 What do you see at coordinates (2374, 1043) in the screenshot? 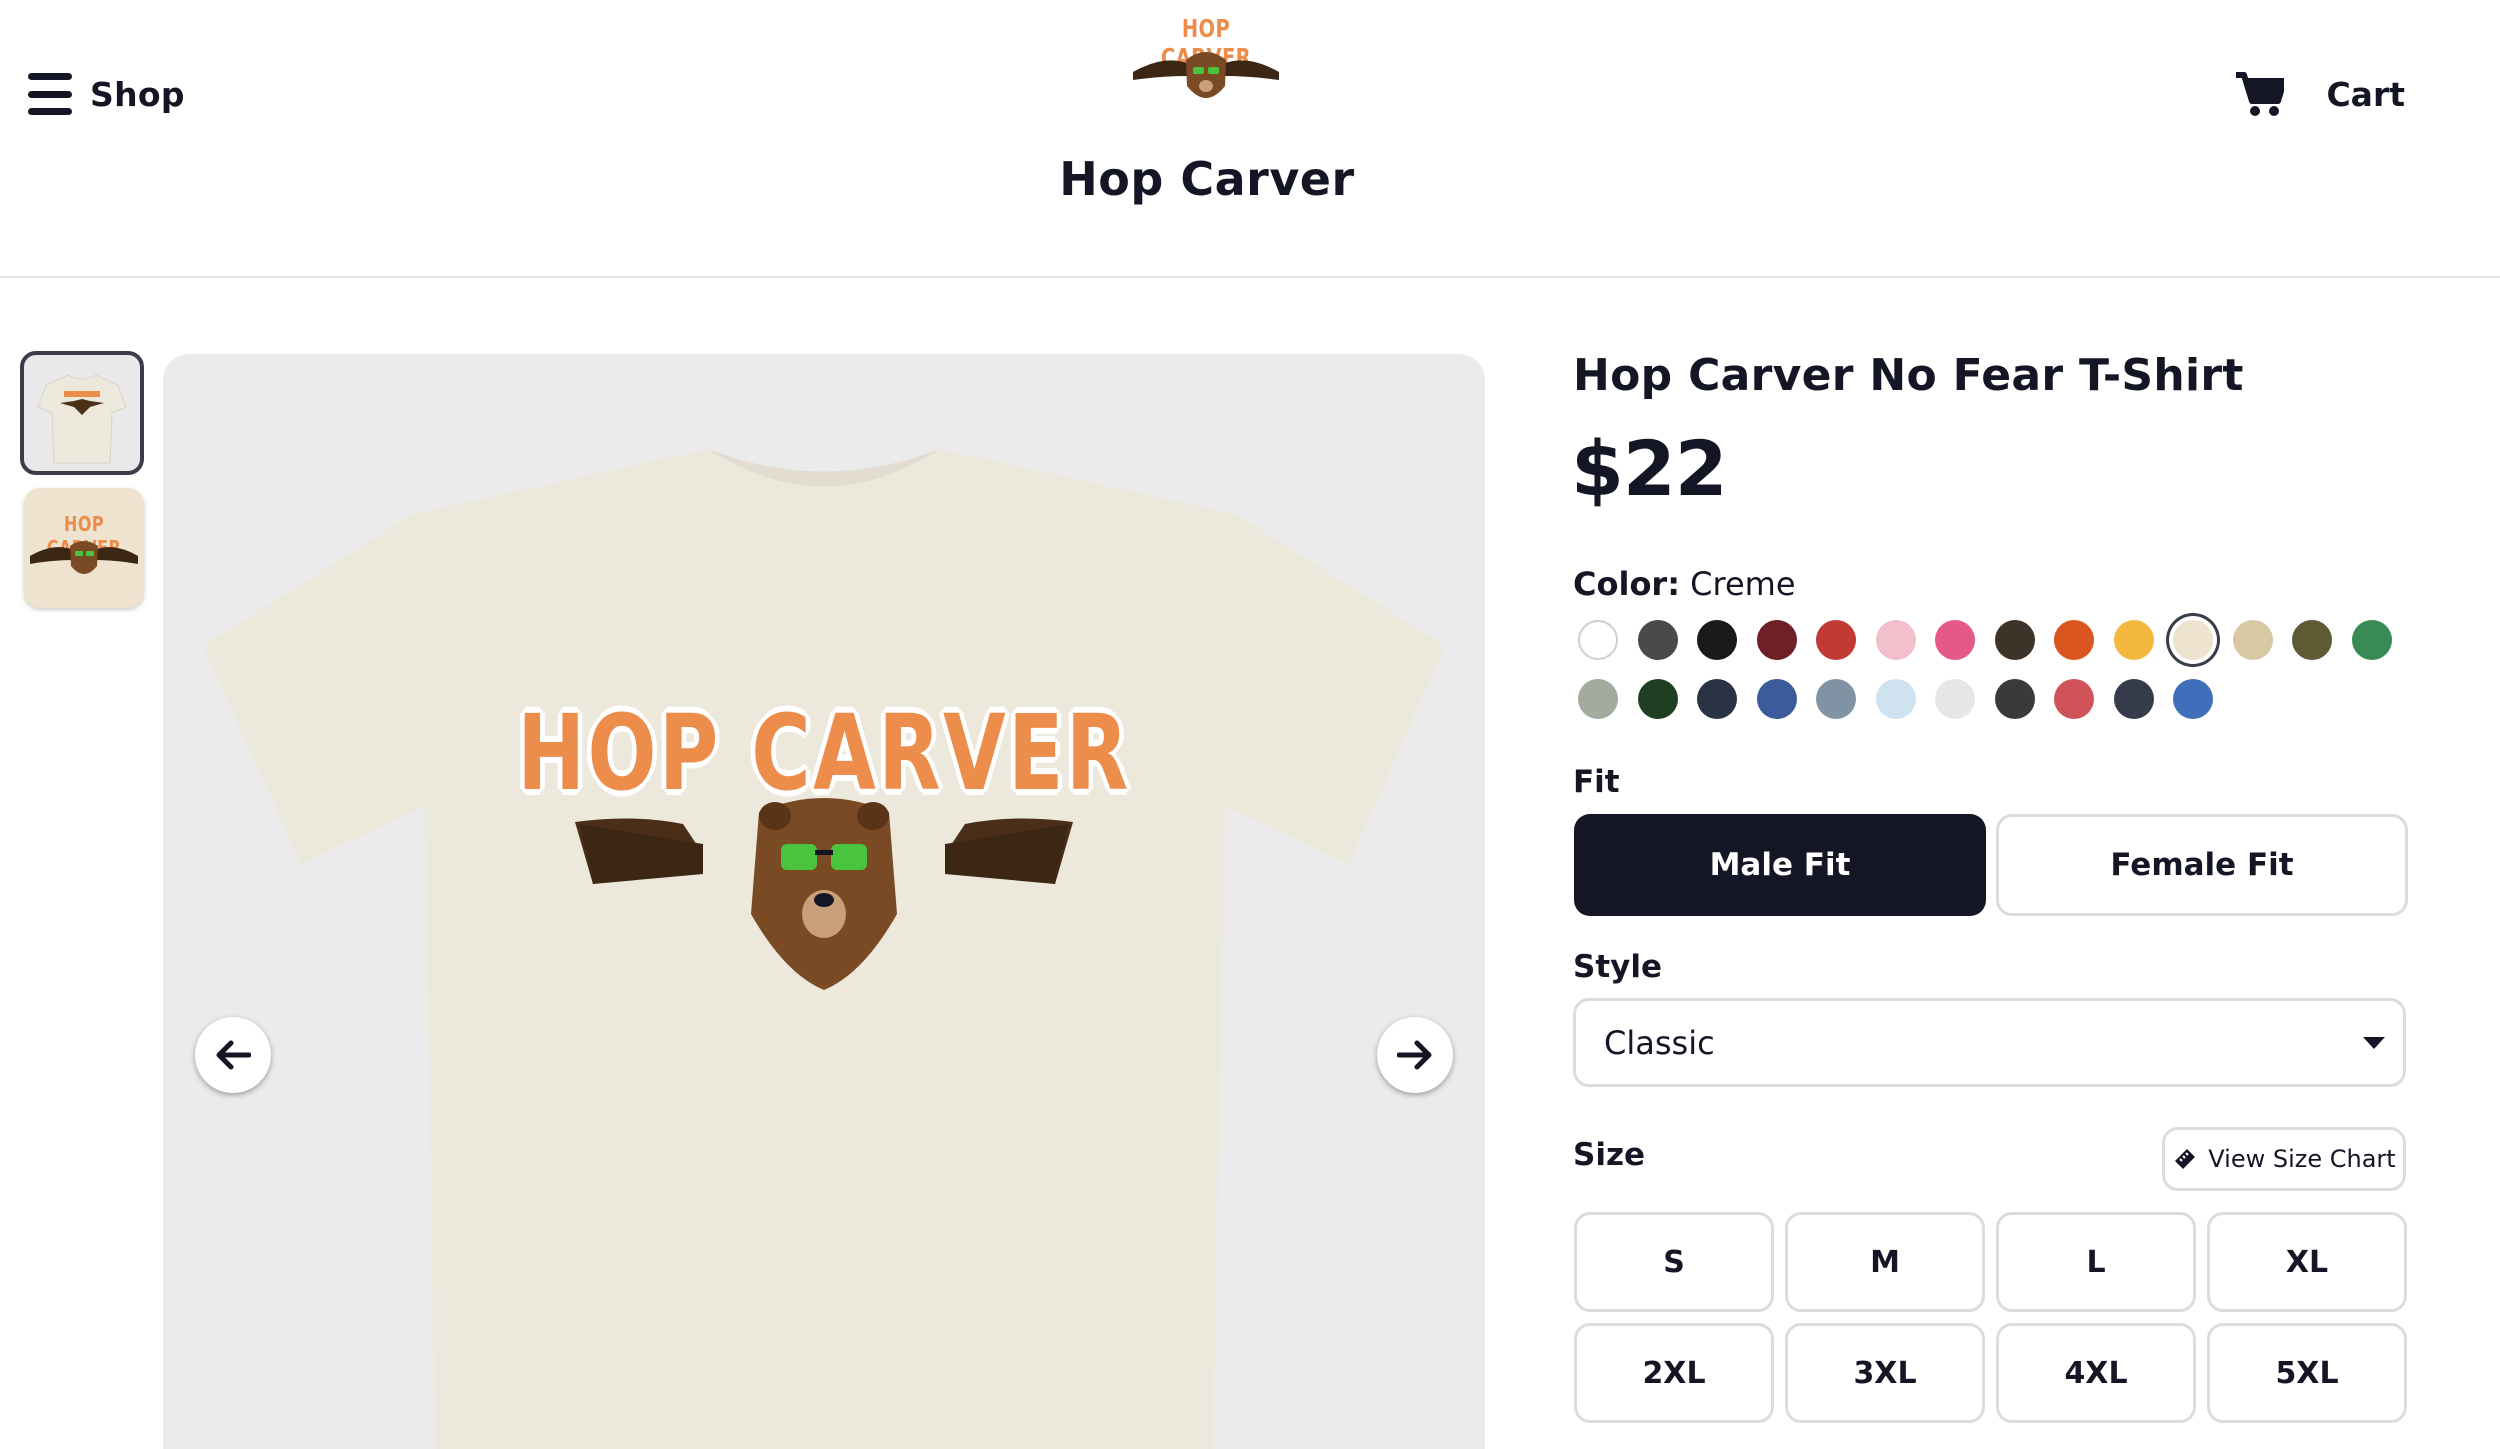
I see `chevron-down-icon` at bounding box center [2374, 1043].